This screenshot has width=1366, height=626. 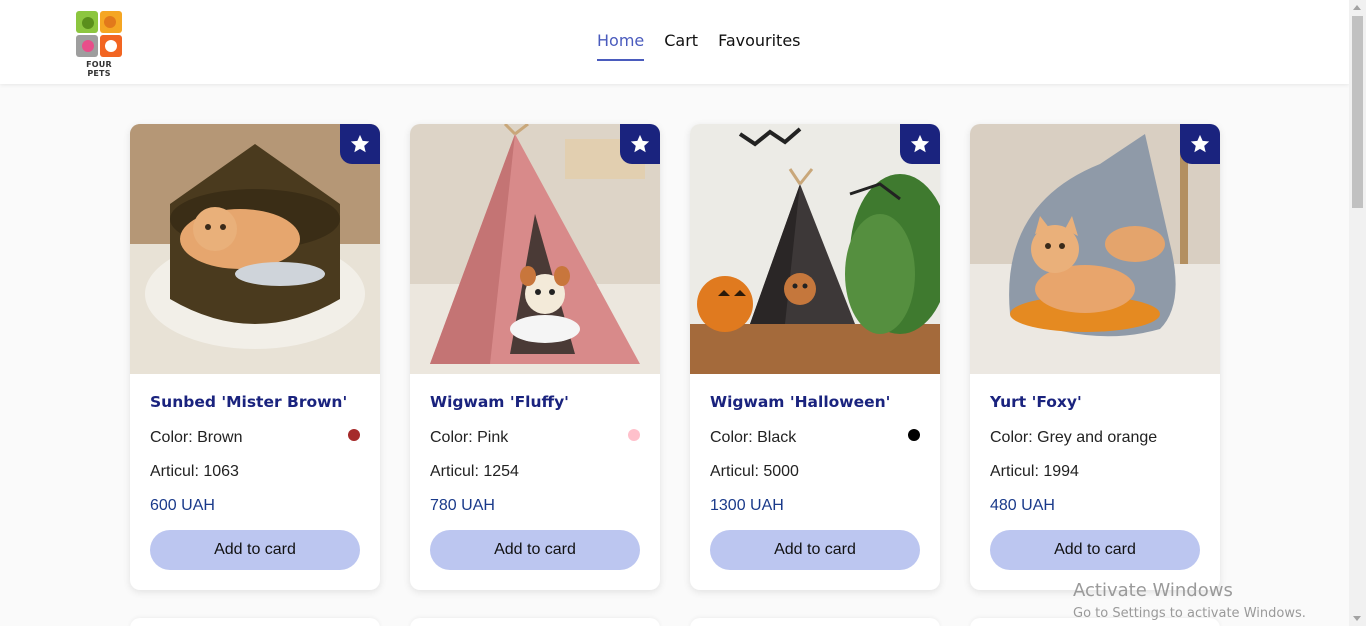 What do you see at coordinates (1022, 505) in the screenshot?
I see `product-price: 480 UAH` at bounding box center [1022, 505].